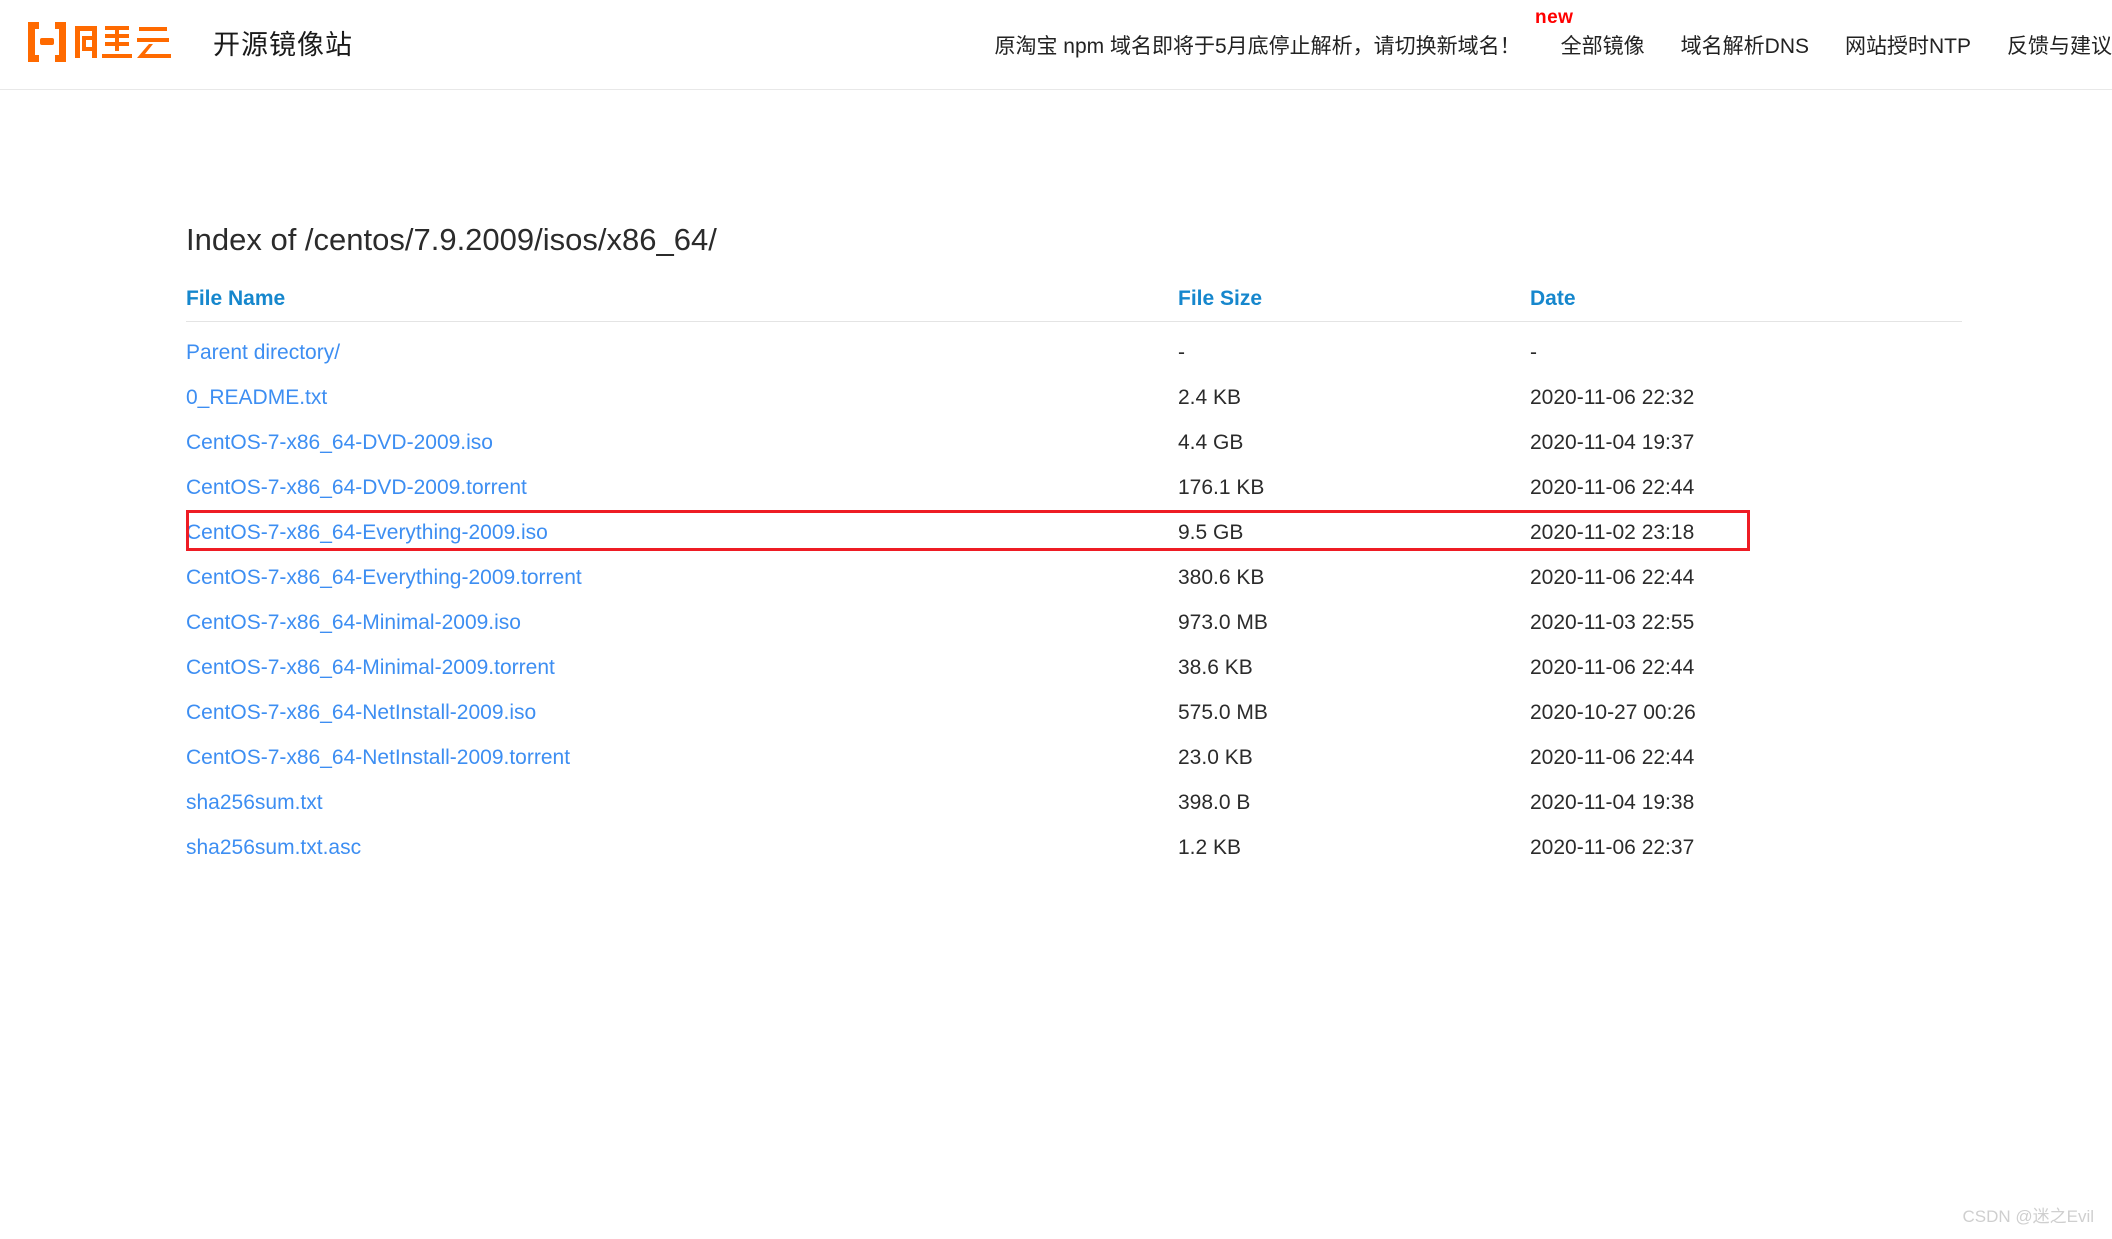 Image resolution: width=2112 pixels, height=1239 pixels. I want to click on table-row: 0_README.txt 2.4 KB 2020-11-06 22:32, so click(1074, 399).